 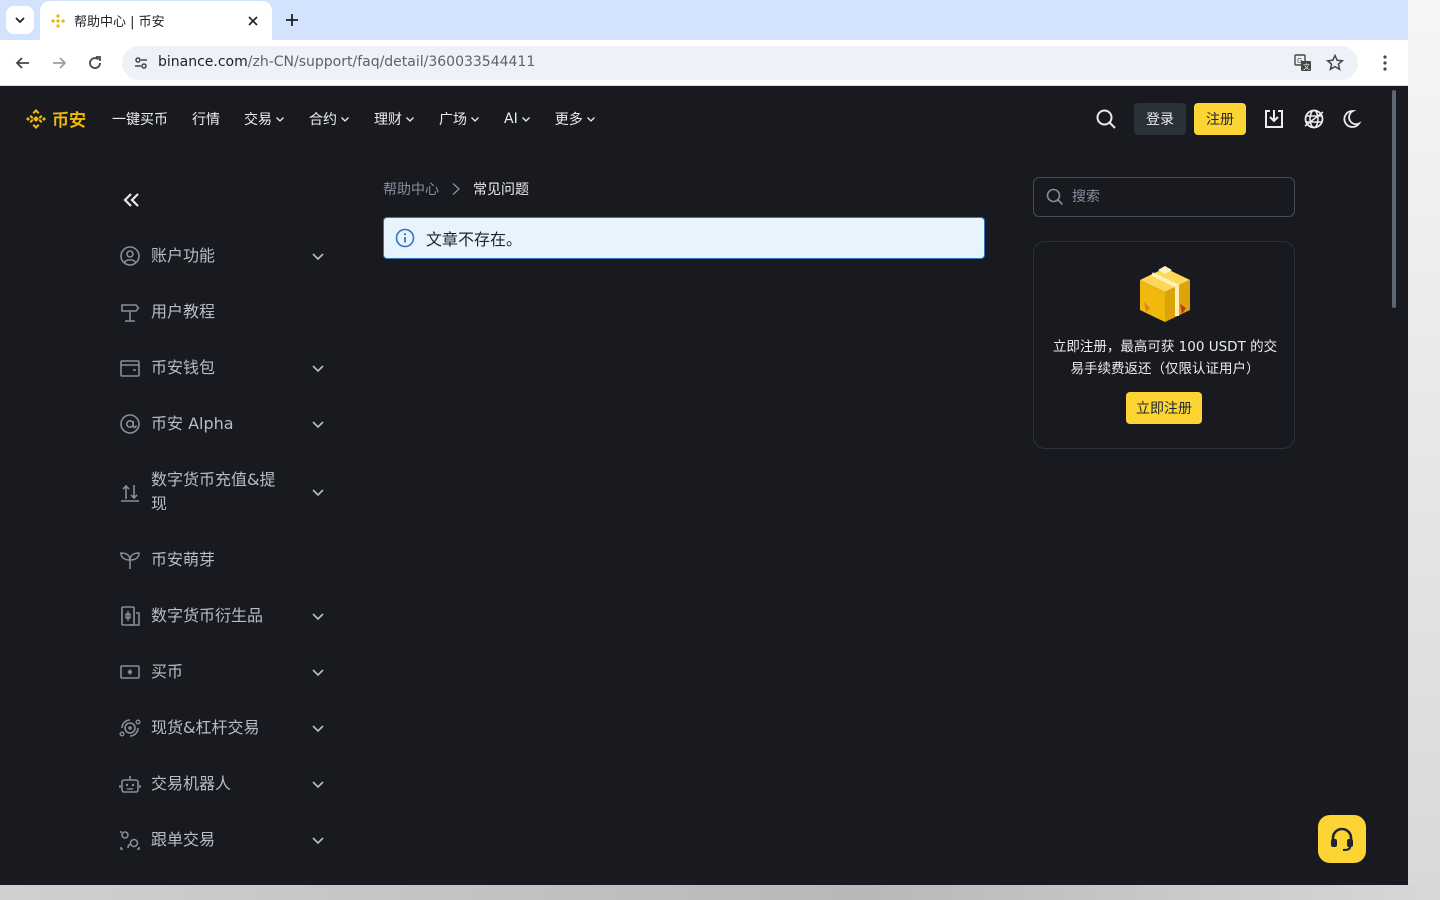 What do you see at coordinates (1165, 358) in the screenshot?
I see `promo-text: 立即注册，最高可获 100 USDT 的交易手续费返还（仅限认证用户）` at bounding box center [1165, 358].